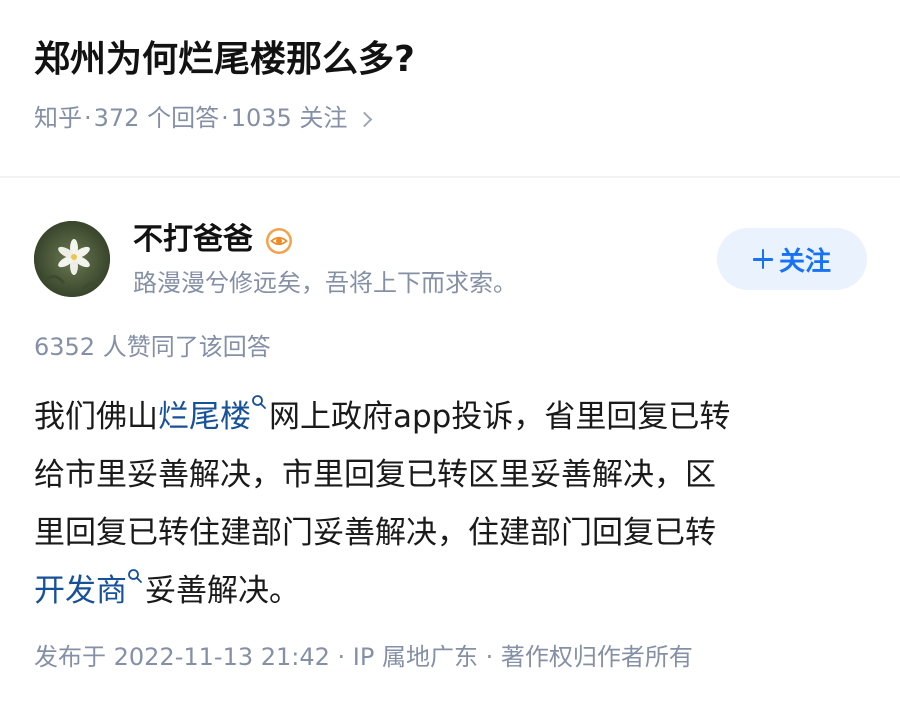 This screenshot has height=708, width=900. I want to click on author-avatar, so click(72, 259).